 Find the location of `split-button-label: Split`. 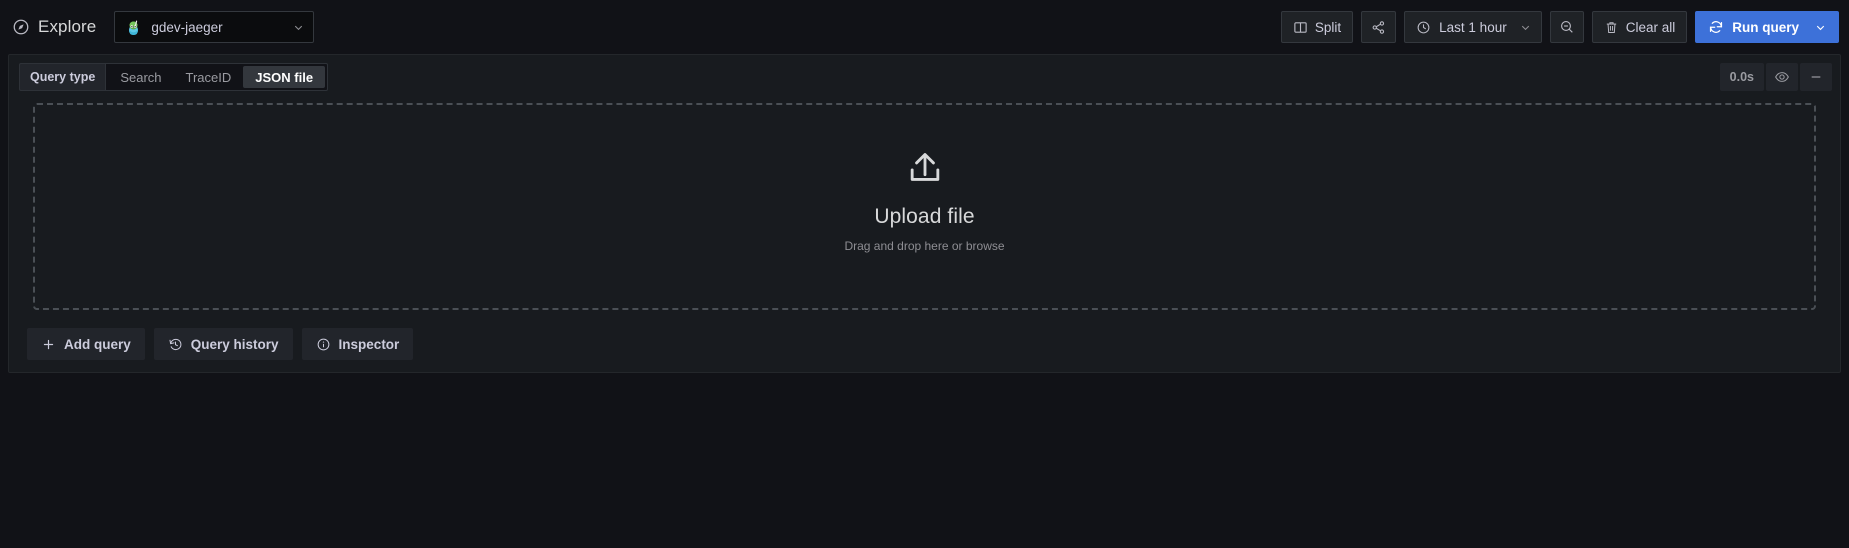

split-button-label: Split is located at coordinates (1328, 27).